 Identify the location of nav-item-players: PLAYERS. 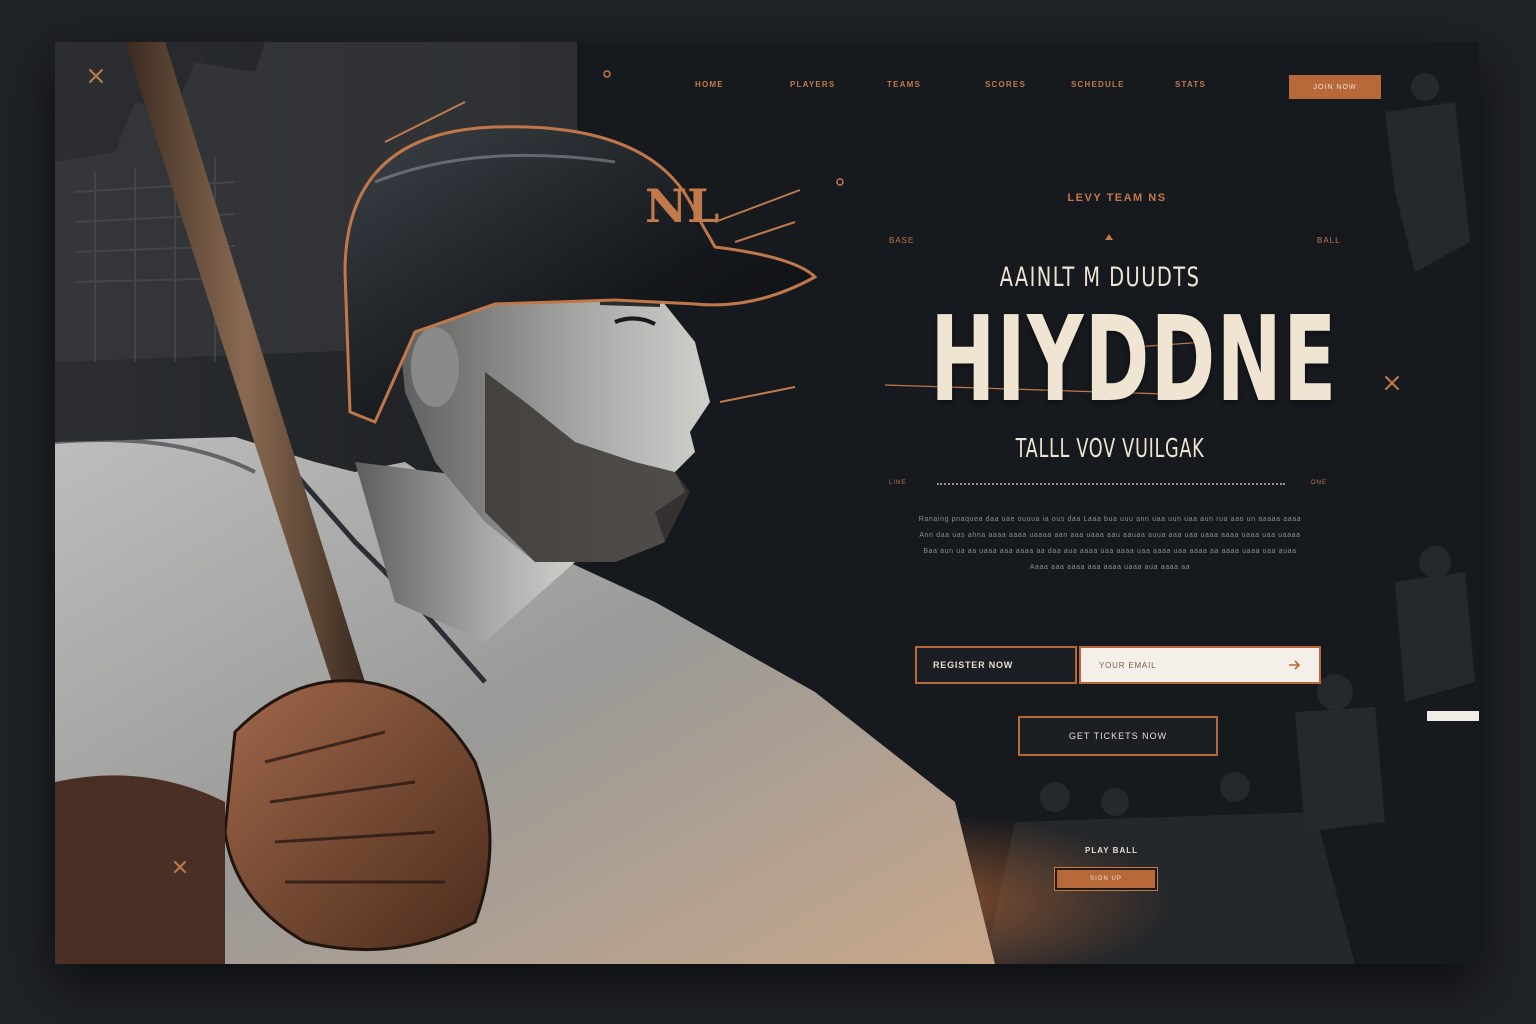
(812, 86).